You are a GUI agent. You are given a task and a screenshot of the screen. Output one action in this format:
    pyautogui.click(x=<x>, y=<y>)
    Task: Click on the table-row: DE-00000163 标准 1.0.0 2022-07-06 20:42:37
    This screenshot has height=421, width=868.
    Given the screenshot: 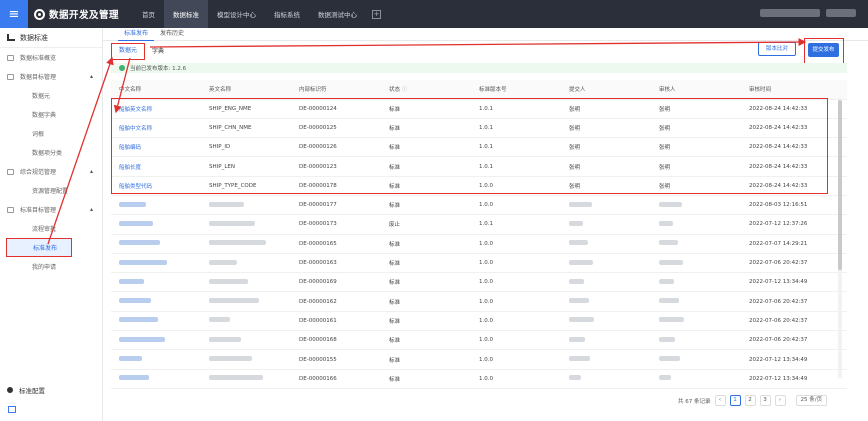 What is the action you would take?
    pyautogui.click(x=479, y=263)
    